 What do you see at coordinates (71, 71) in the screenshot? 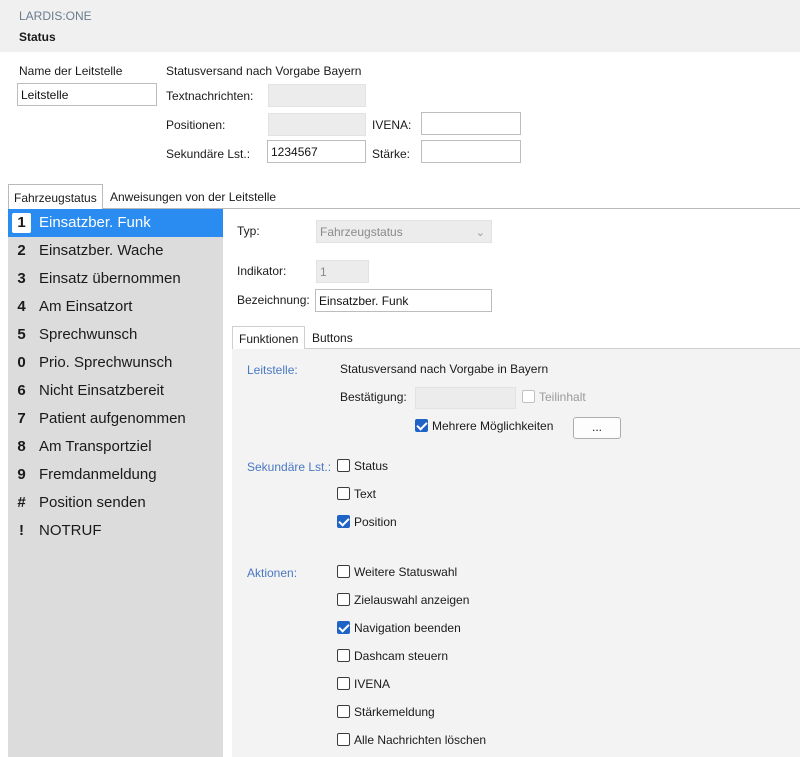
I see `leitstelle-name-label: Name der Leitstelle` at bounding box center [71, 71].